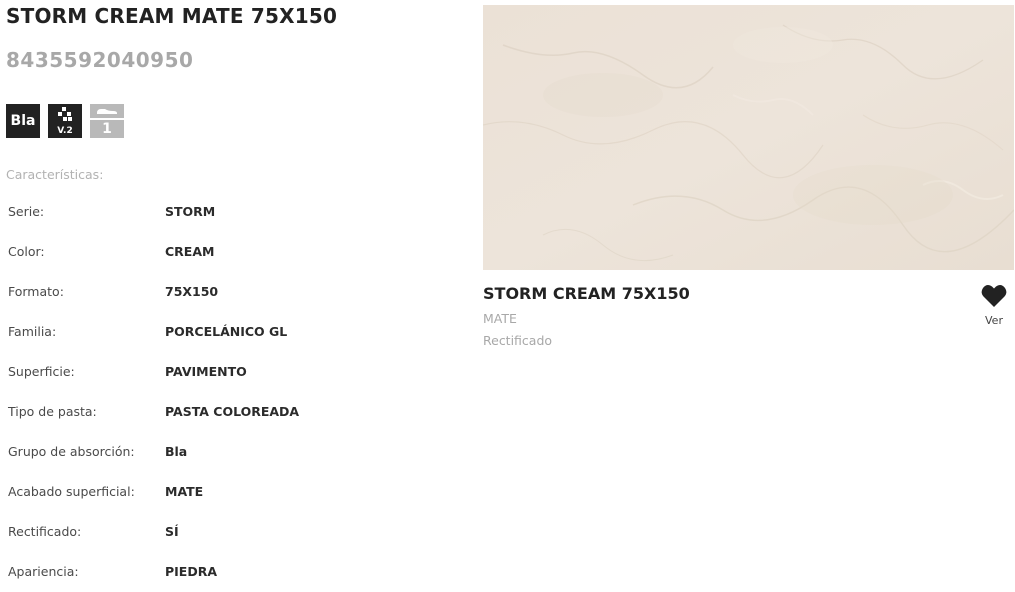 Image resolution: width=1015 pixels, height=592 pixels. I want to click on spec-row-formato: Formato: 75X150, so click(228, 292).